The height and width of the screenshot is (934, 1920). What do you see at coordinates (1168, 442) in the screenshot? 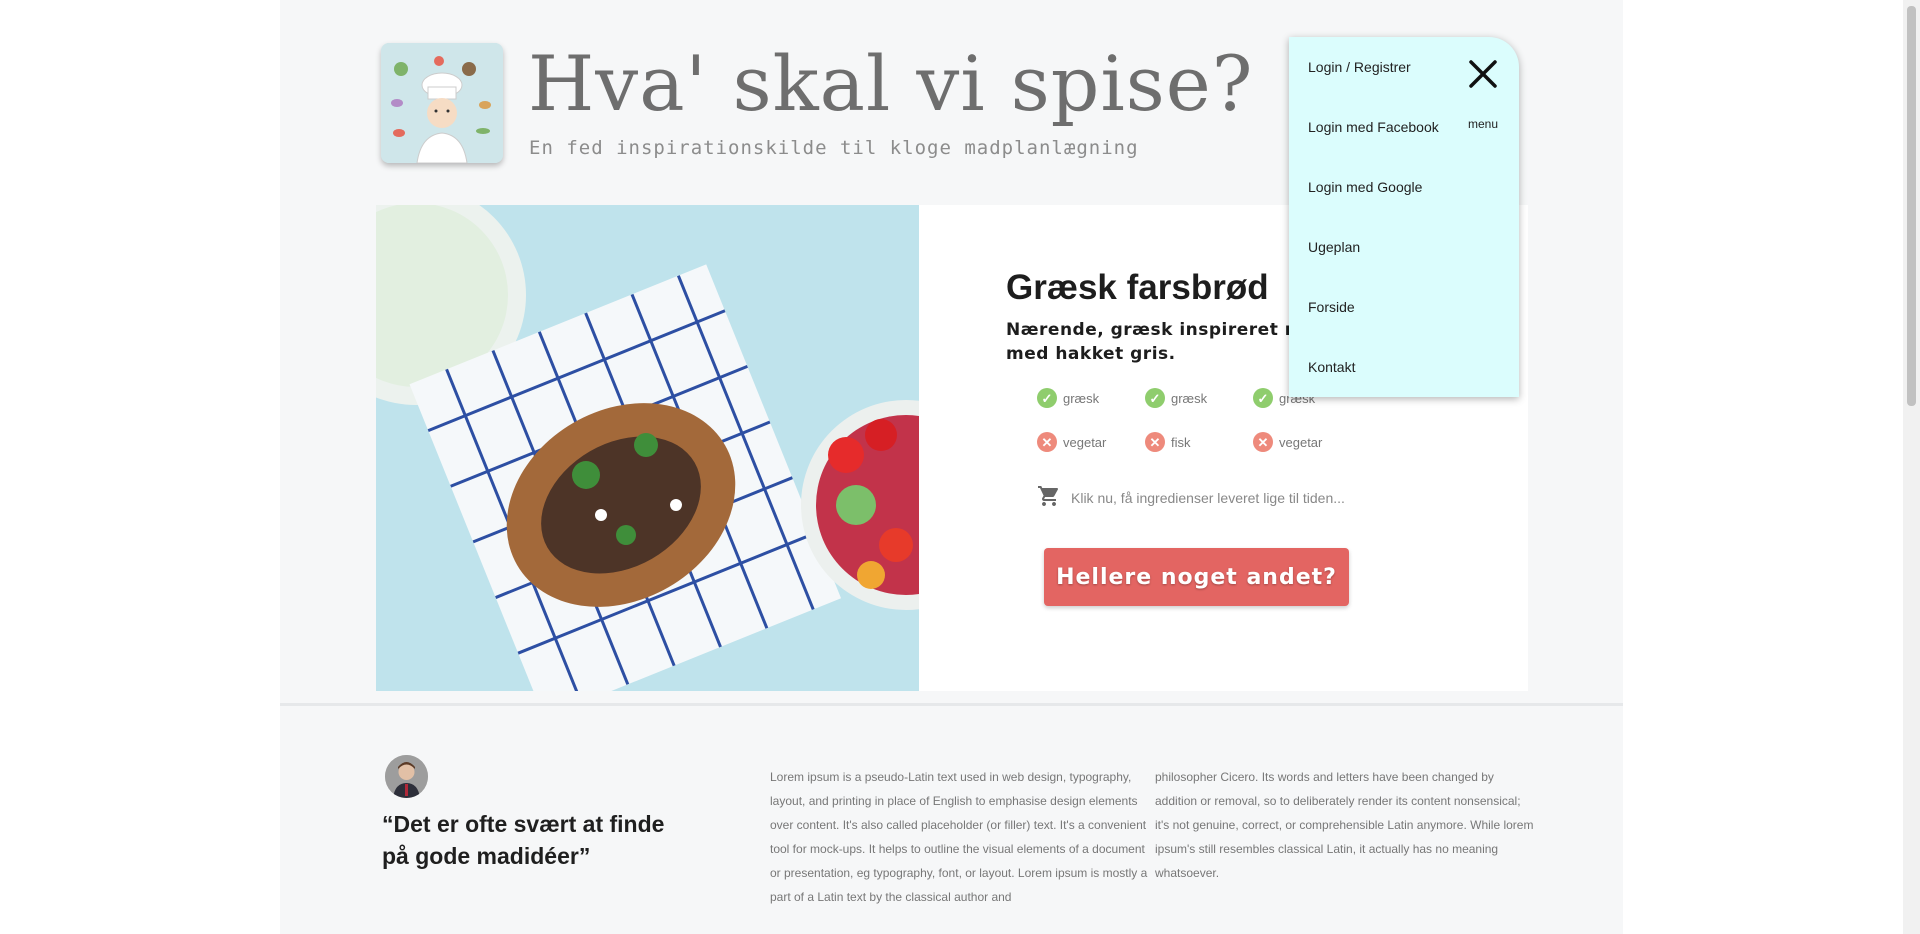
I see `tag-negative: ✕ fisk` at bounding box center [1168, 442].